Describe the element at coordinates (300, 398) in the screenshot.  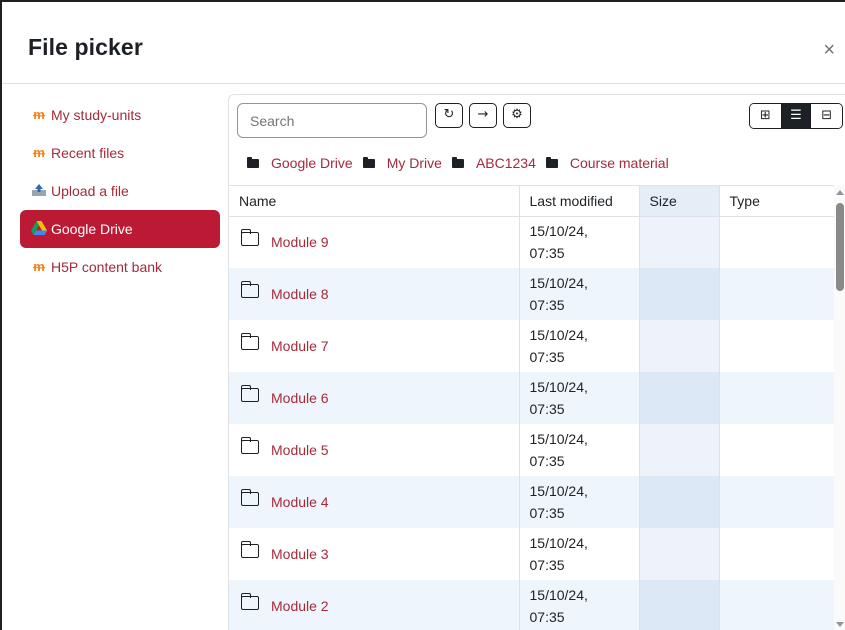
I see `folder-name: Module 6` at that location.